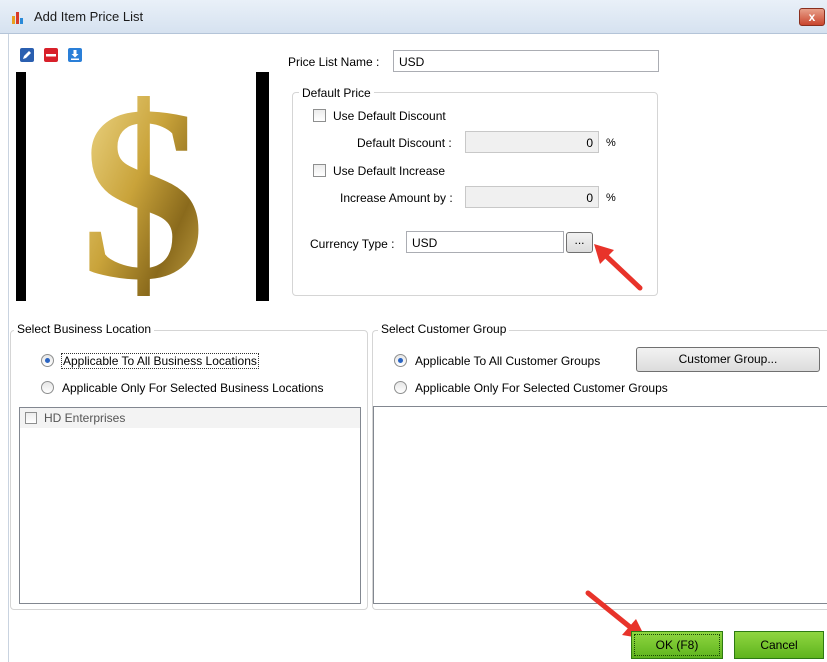 The height and width of the screenshot is (662, 827). Describe the element at coordinates (85, 418) in the screenshot. I see `location-label: HD Enterprises` at that location.